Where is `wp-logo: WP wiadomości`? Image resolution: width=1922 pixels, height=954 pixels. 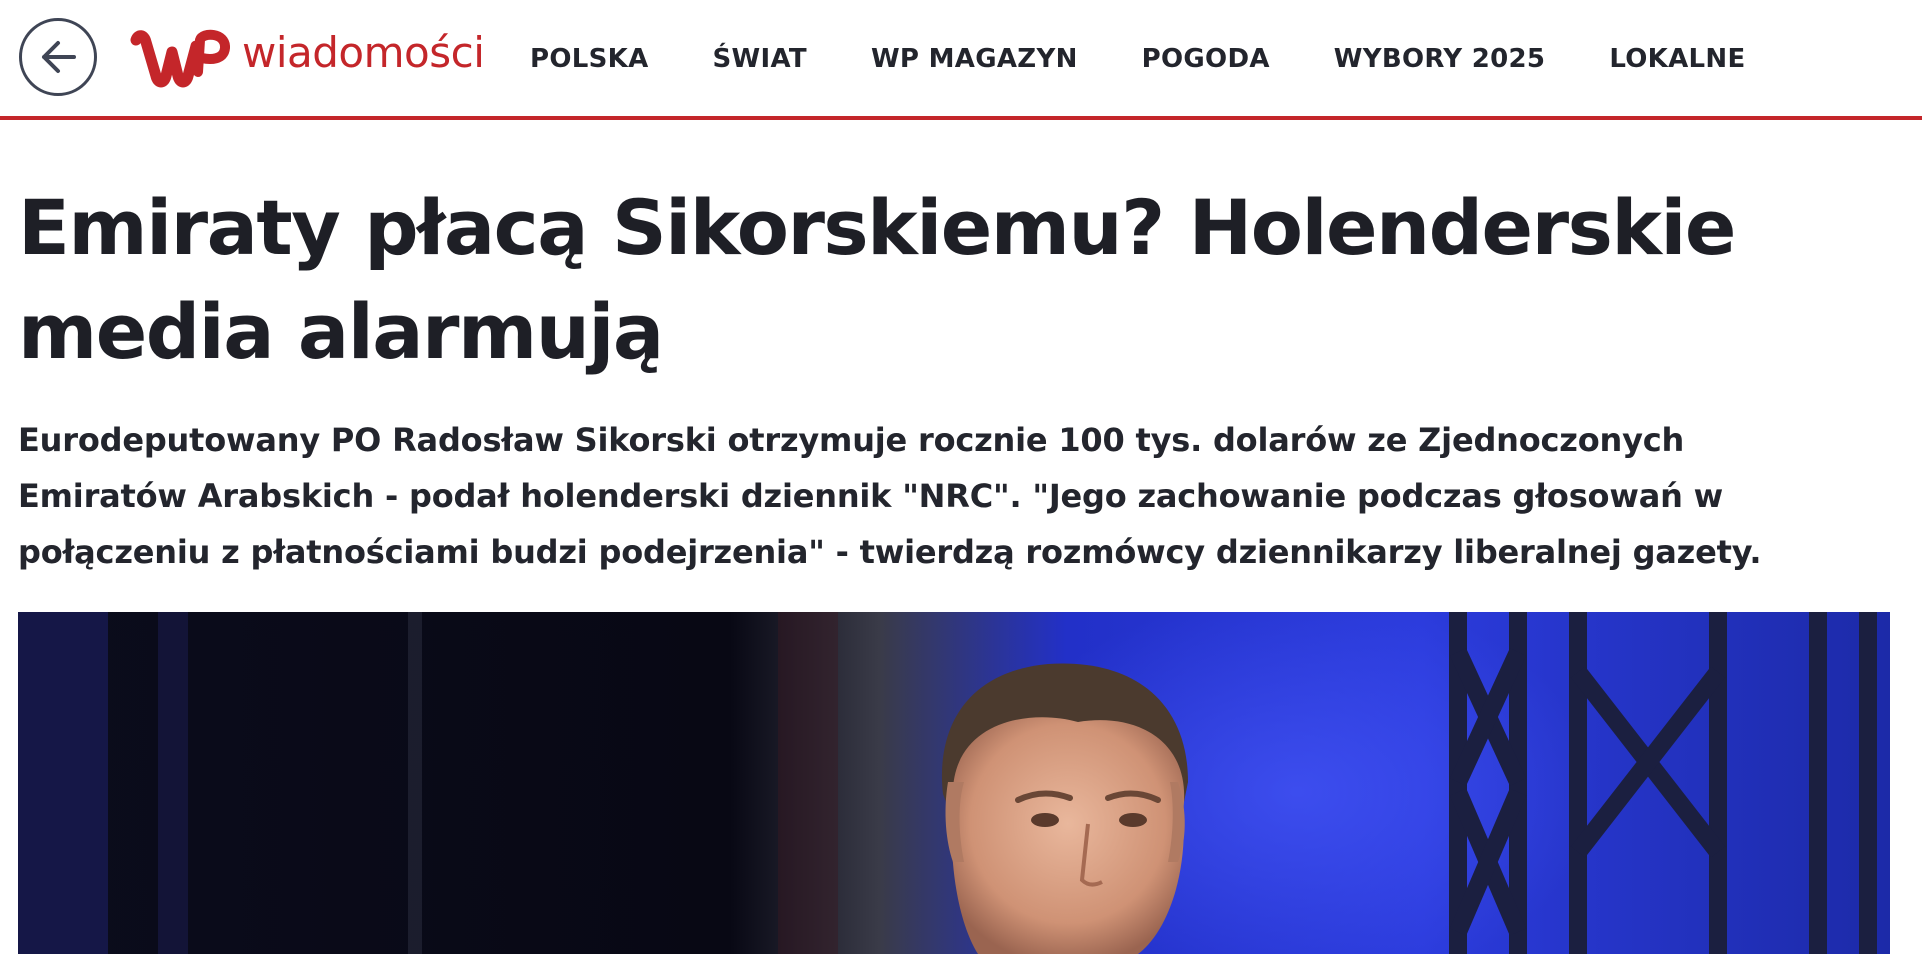 wp-logo: WP wiadomości is located at coordinates (307, 57).